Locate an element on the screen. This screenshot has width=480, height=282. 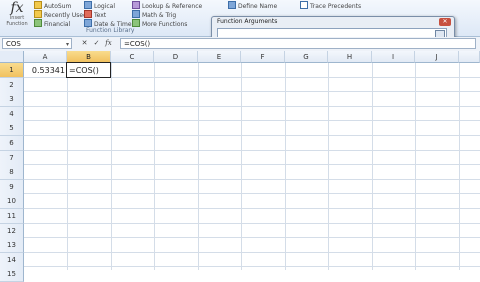
insert-function-icon: fx is located at coordinates (108, 43).